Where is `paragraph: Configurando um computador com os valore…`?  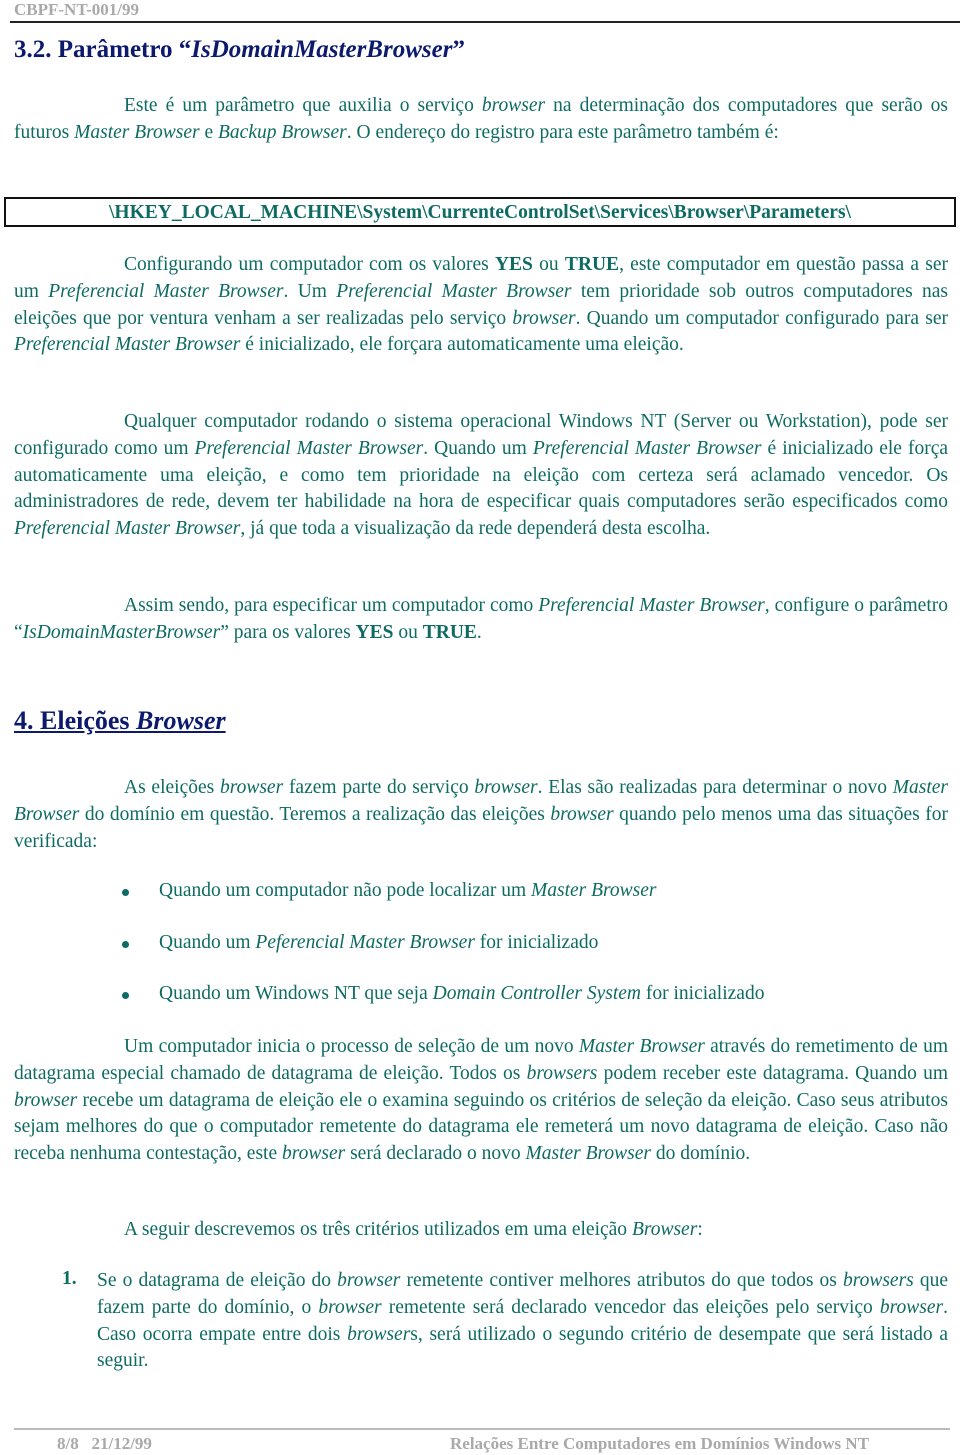
paragraph: Configurando um computador com os valore… is located at coordinates (481, 305).